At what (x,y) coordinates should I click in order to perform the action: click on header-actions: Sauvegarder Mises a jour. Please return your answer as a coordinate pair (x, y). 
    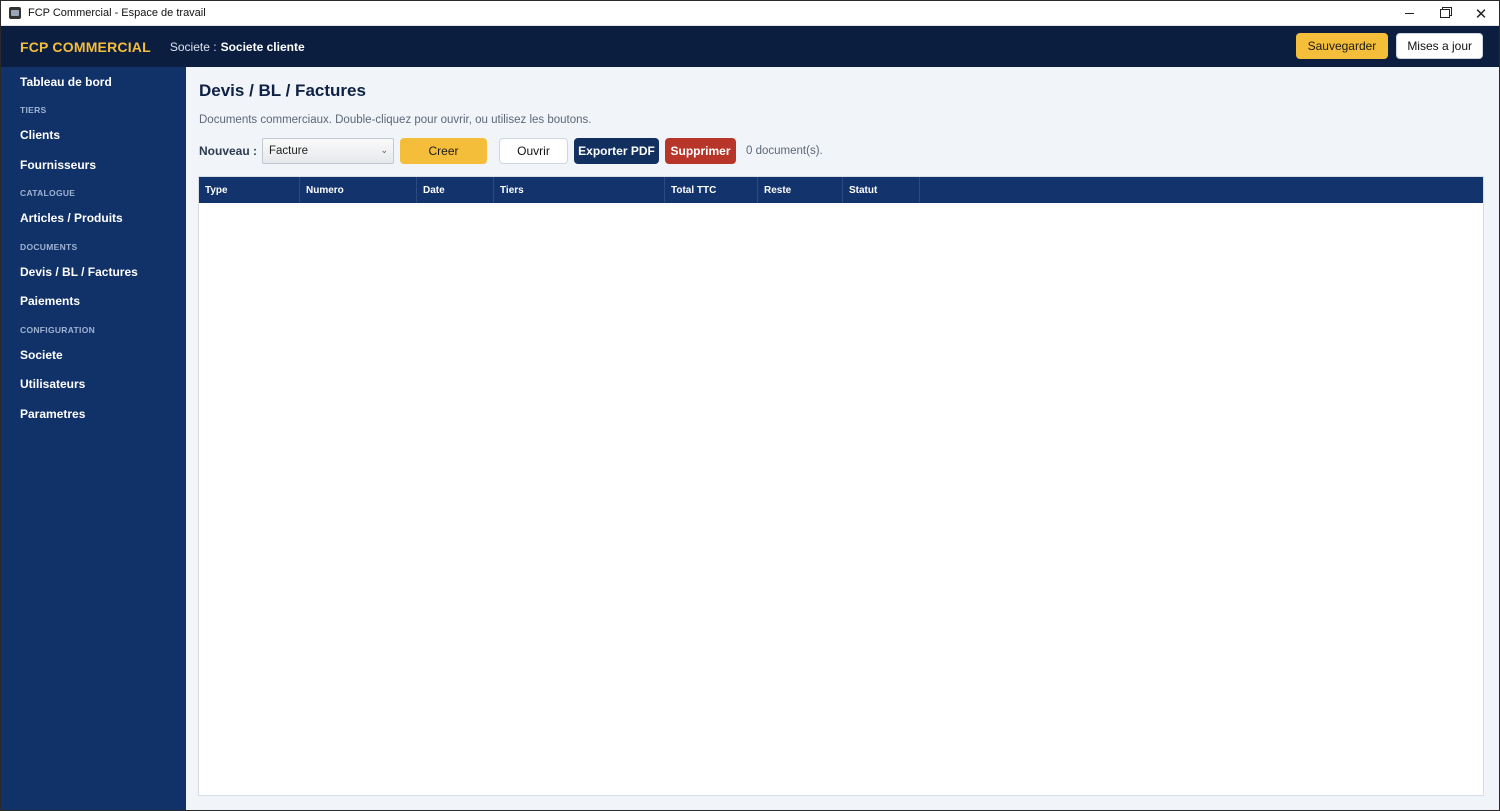
    Looking at the image, I should click on (1389, 46).